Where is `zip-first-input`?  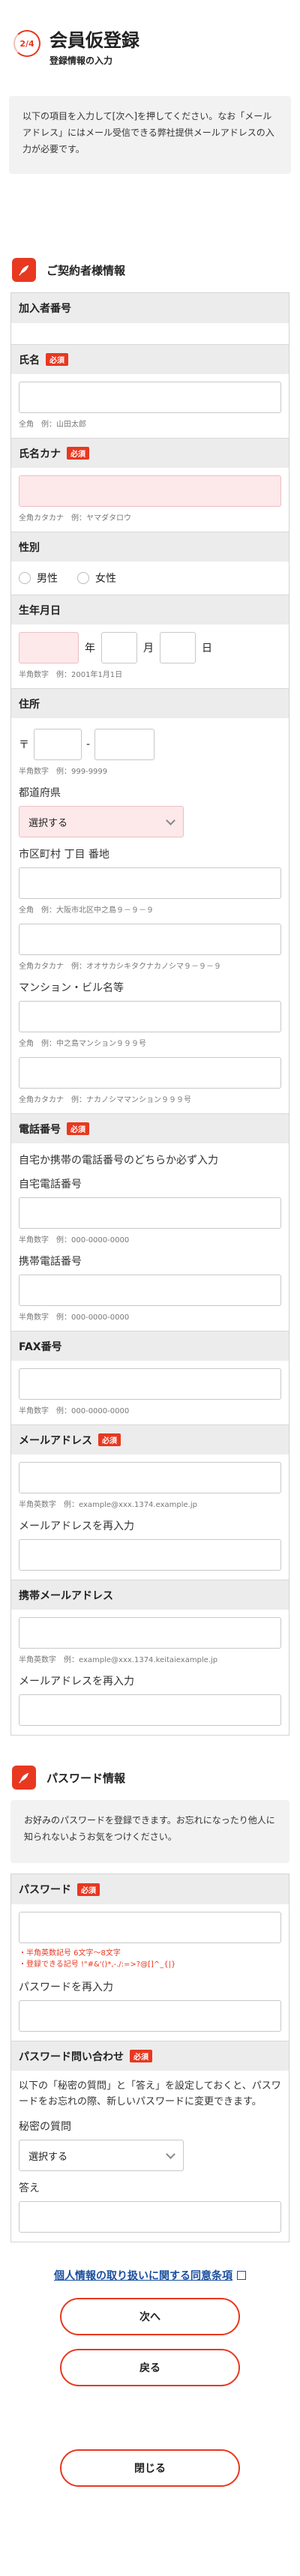 zip-first-input is located at coordinates (58, 744).